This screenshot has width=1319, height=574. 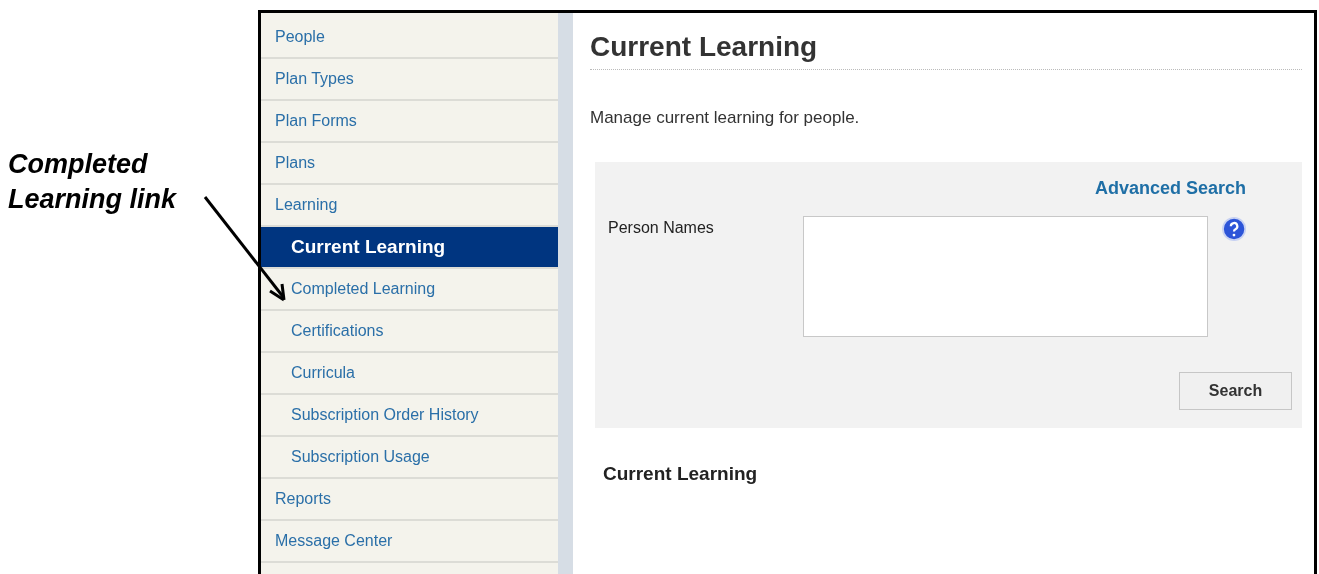 What do you see at coordinates (409, 332) in the screenshot?
I see `sidebar-item: Certifications` at bounding box center [409, 332].